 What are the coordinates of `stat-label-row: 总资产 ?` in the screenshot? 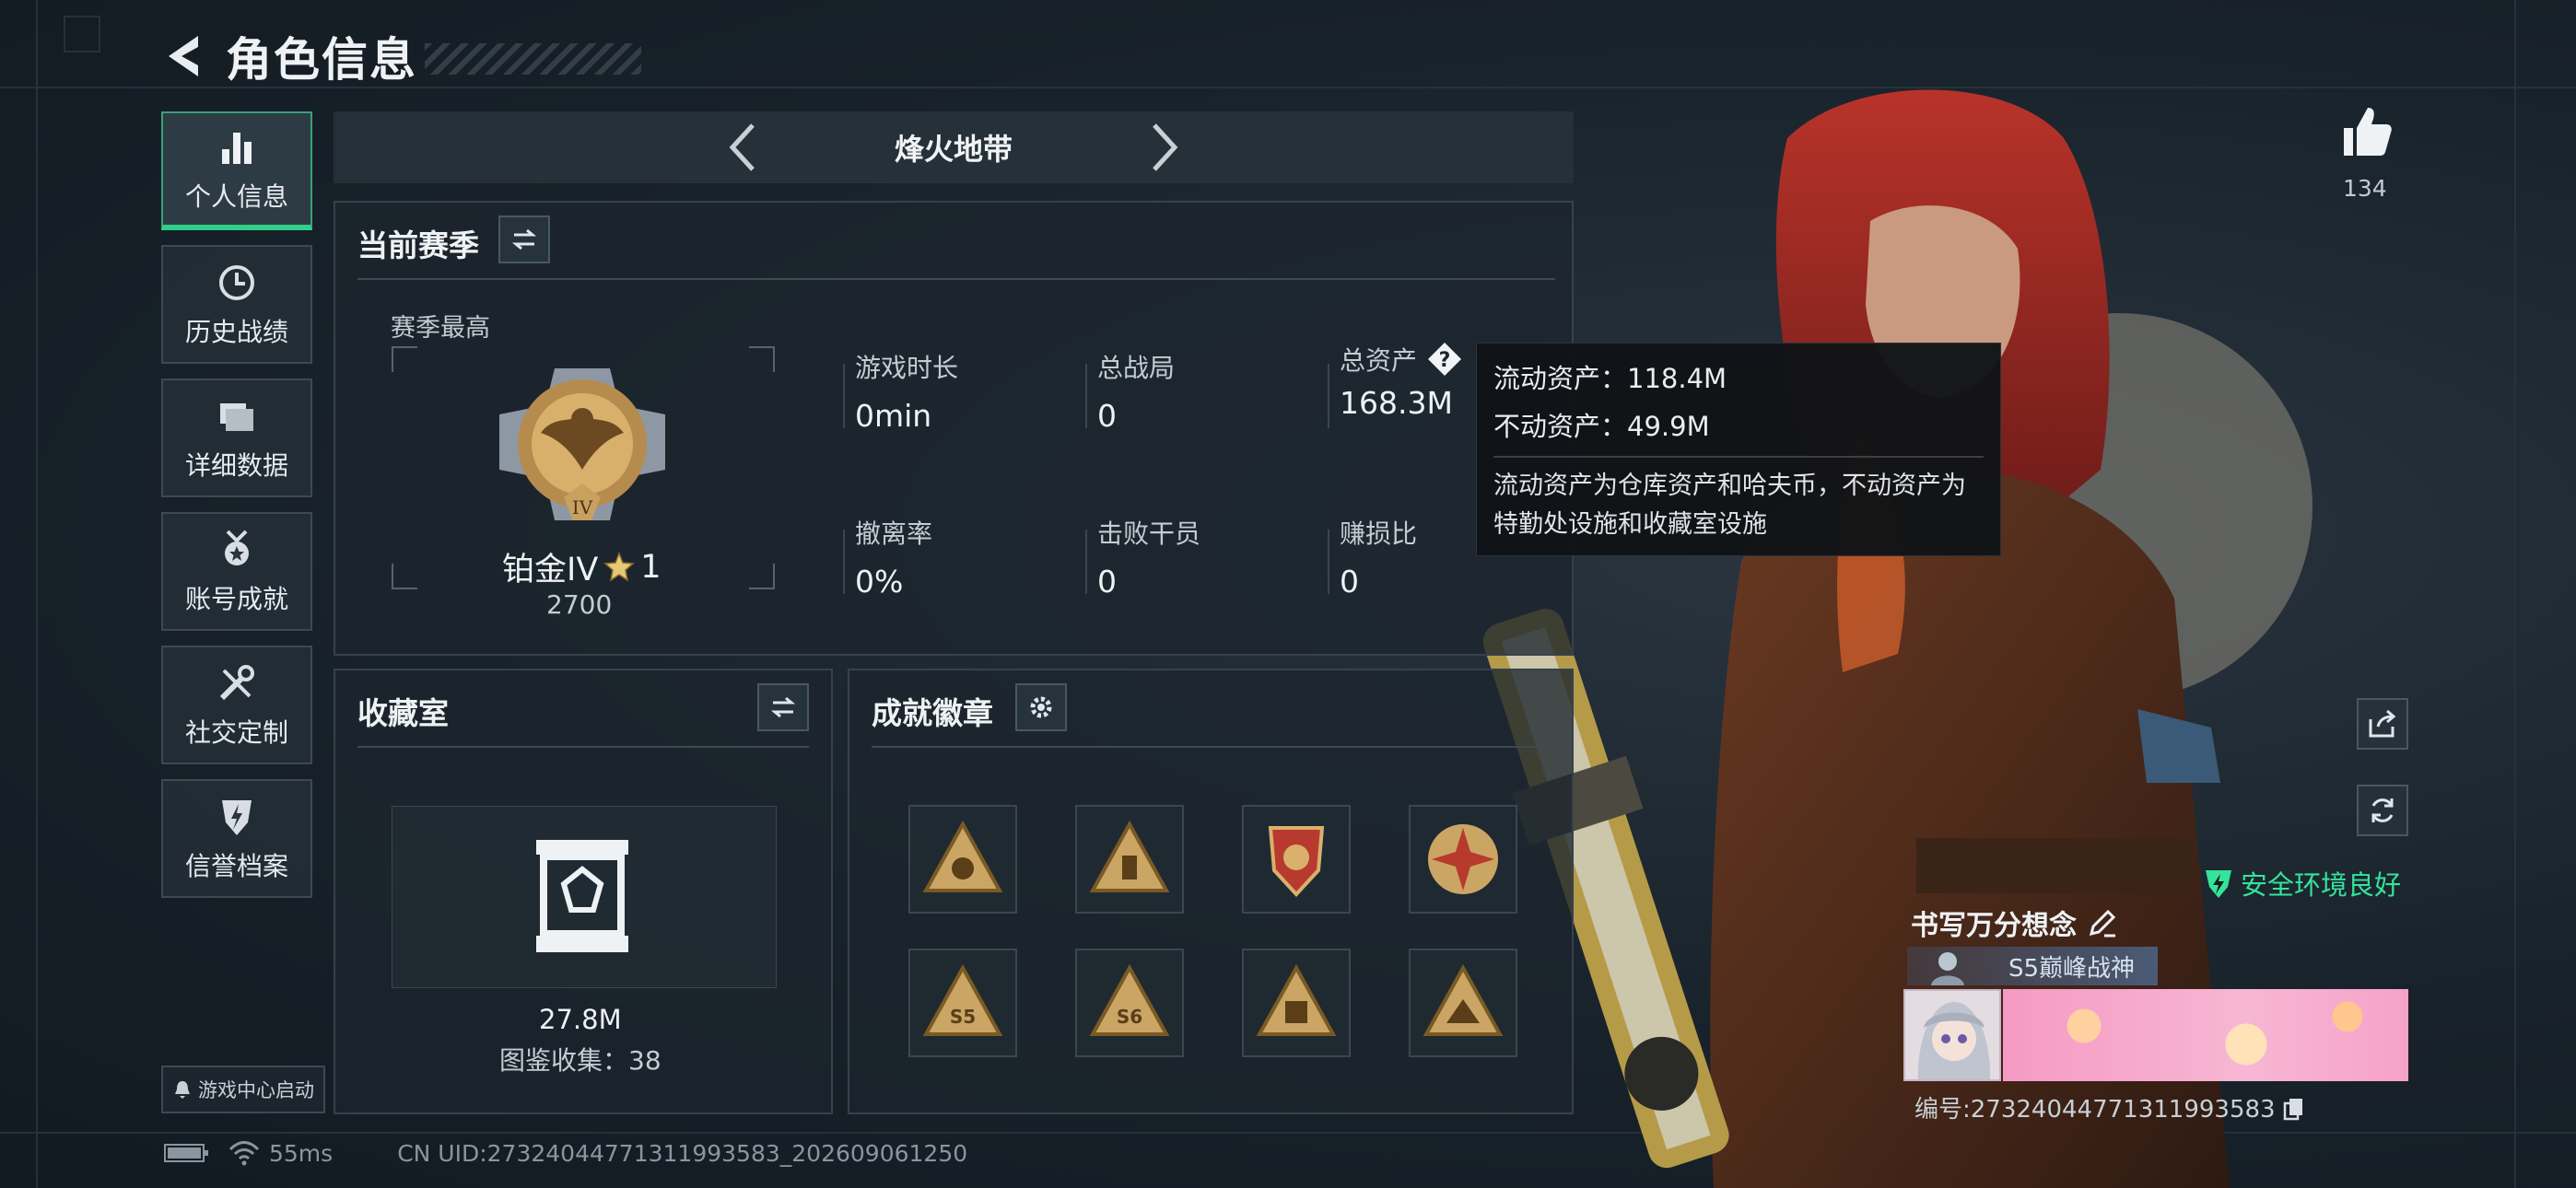 It's located at (1401, 359).